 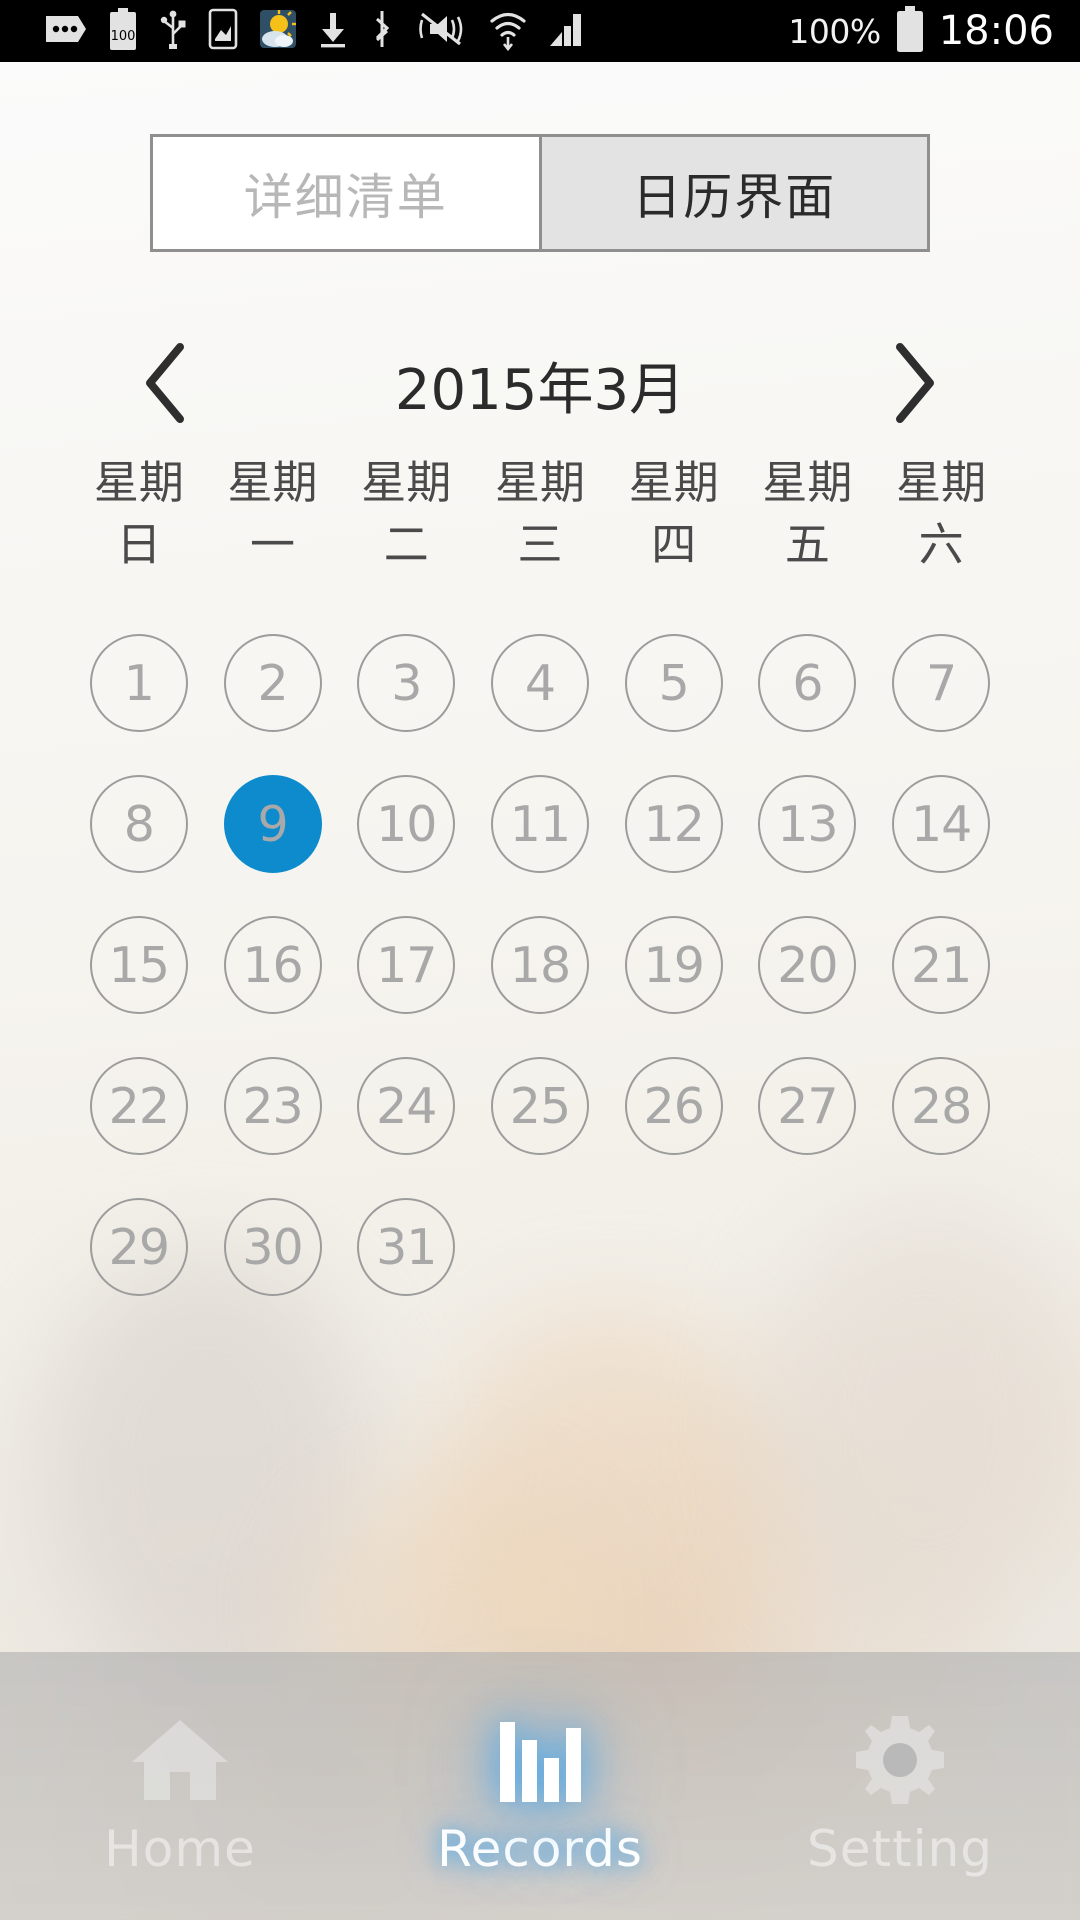 I want to click on calendar-cell: 10, so click(x=406, y=845).